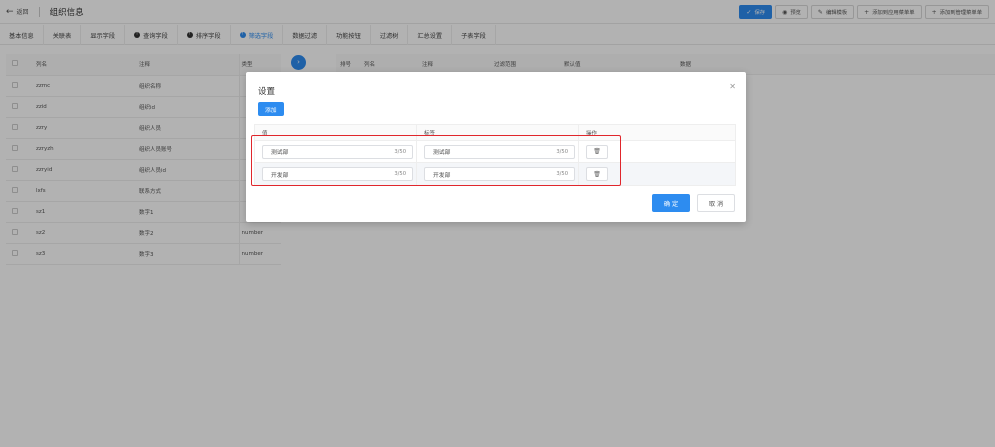 This screenshot has width=995, height=447. Describe the element at coordinates (732, 86) in the screenshot. I see `close-icon: ✕` at that location.